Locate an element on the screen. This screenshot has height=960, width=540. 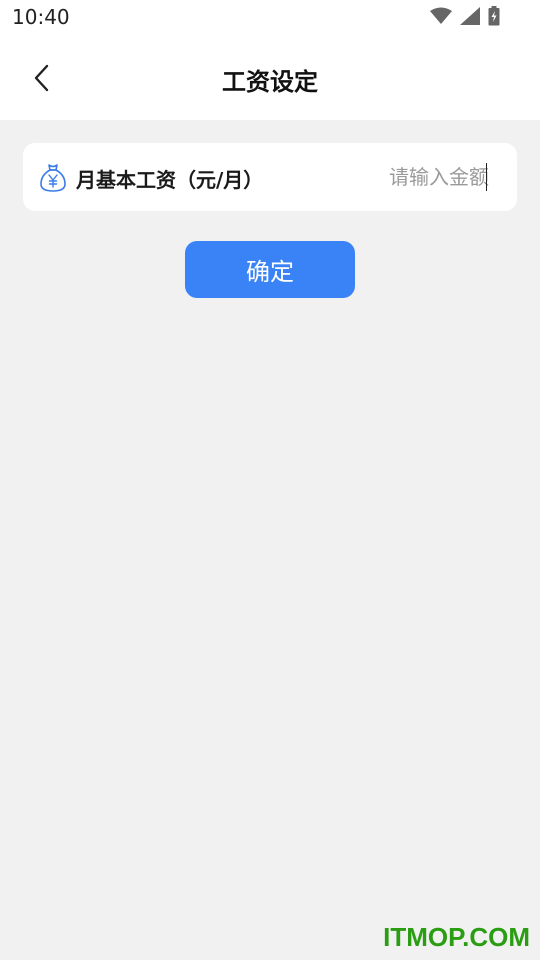
salary-field-card: 月基本工资（元/月） is located at coordinates (270, 177).